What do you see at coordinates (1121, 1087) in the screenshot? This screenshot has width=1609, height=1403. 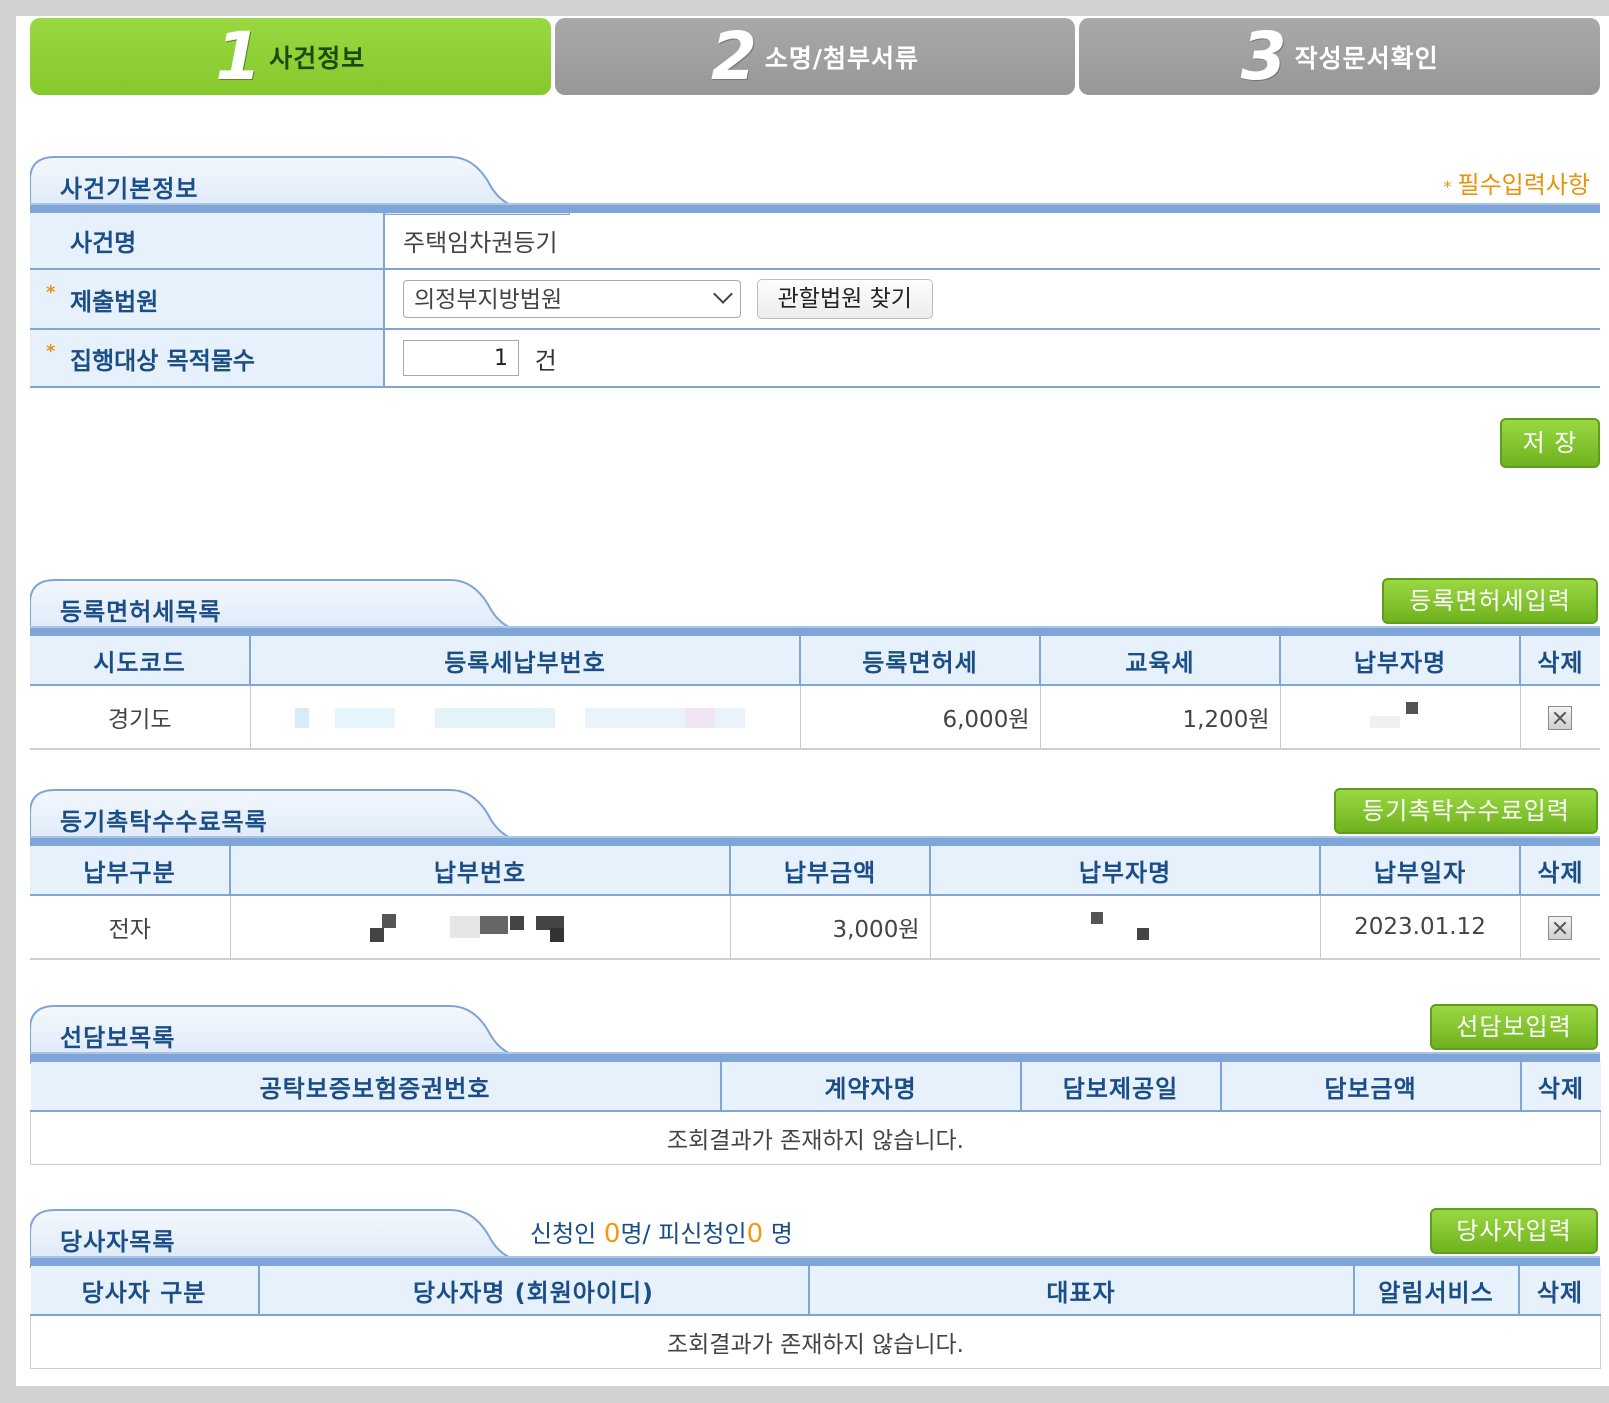 I see `col-header: 담보제공일` at bounding box center [1121, 1087].